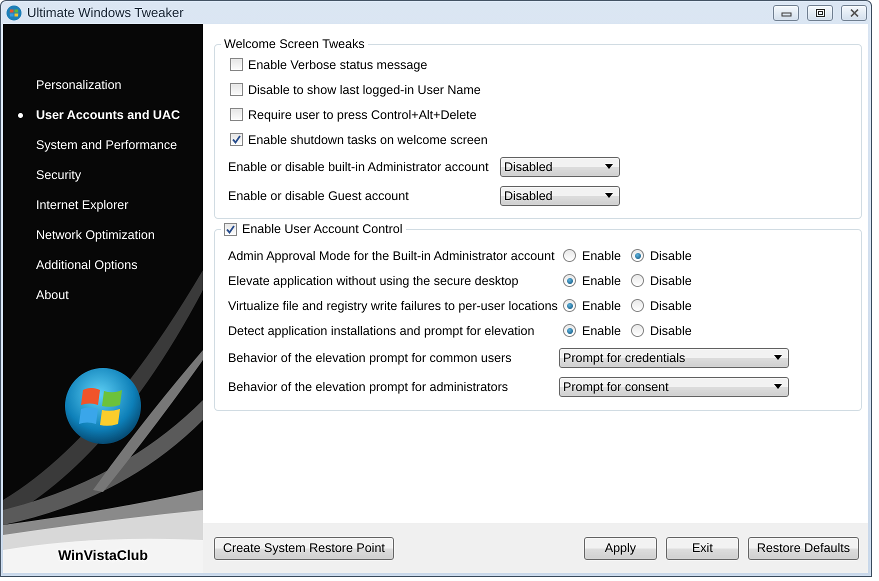 This screenshot has height=581, width=879. What do you see at coordinates (674, 386) in the screenshot?
I see `dropdown: Prompt for consent` at bounding box center [674, 386].